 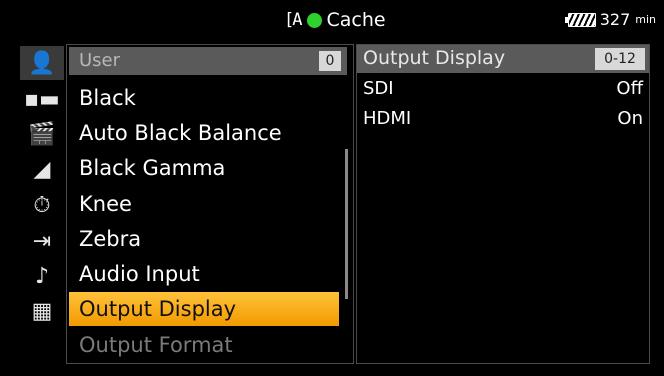 I want to click on cache-label: Cache, so click(x=356, y=20).